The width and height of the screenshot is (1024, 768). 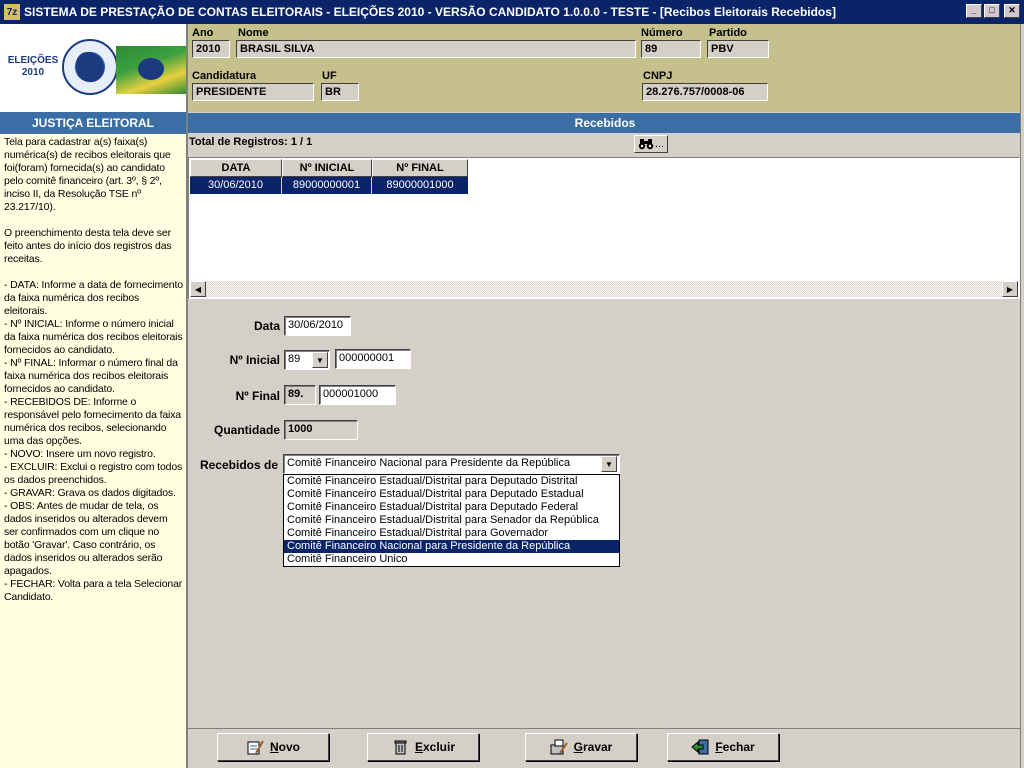 I want to click on cell-data: 30/06/2010, so click(x=236, y=185).